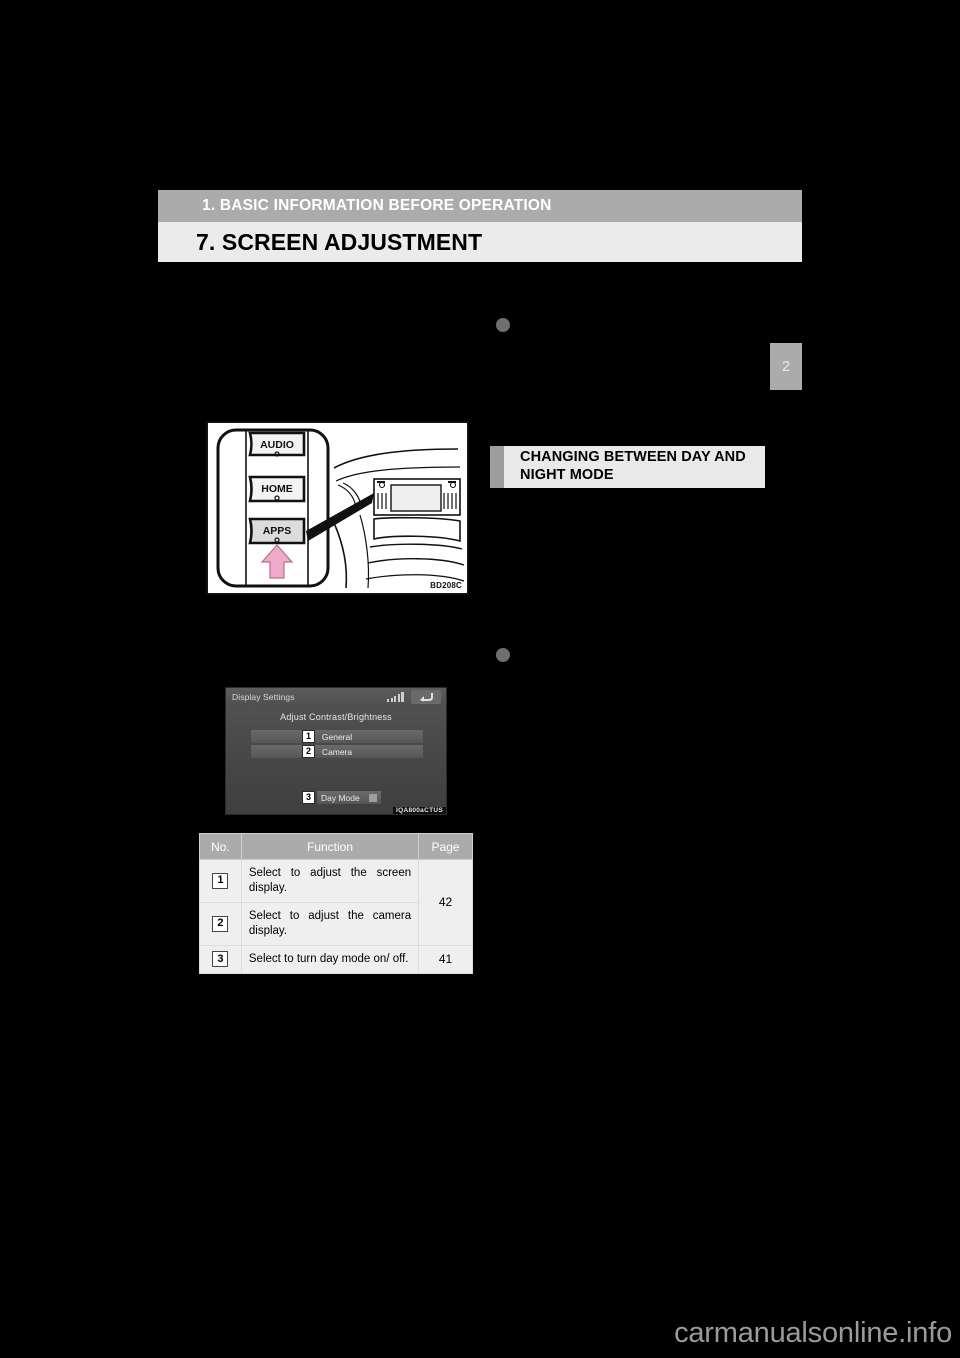  I want to click on subsection-accent-bar, so click(497, 467).